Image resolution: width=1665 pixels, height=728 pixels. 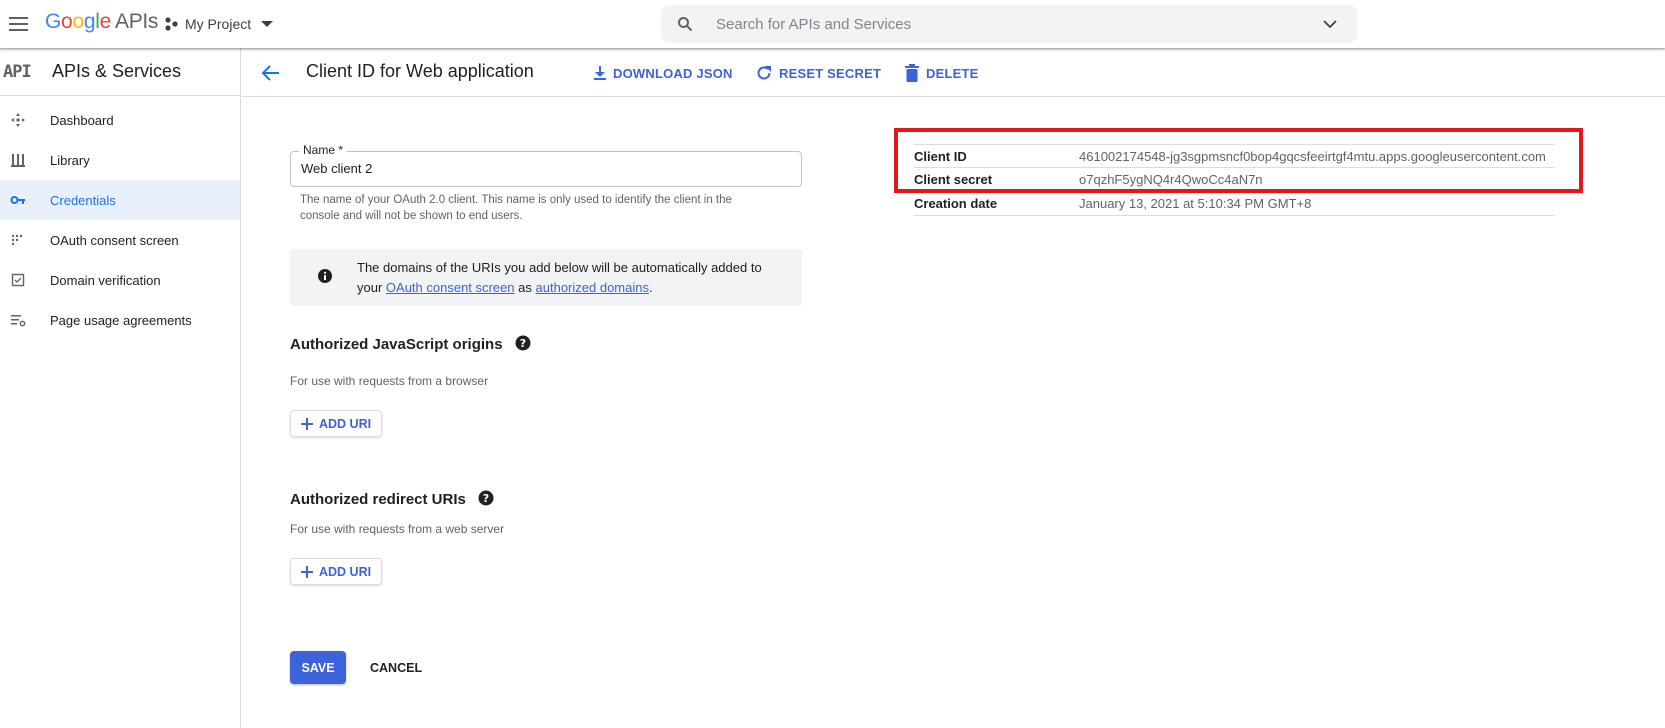 What do you see at coordinates (336, 571) in the screenshot?
I see `add-redirect-uri-button: ADD URI` at bounding box center [336, 571].